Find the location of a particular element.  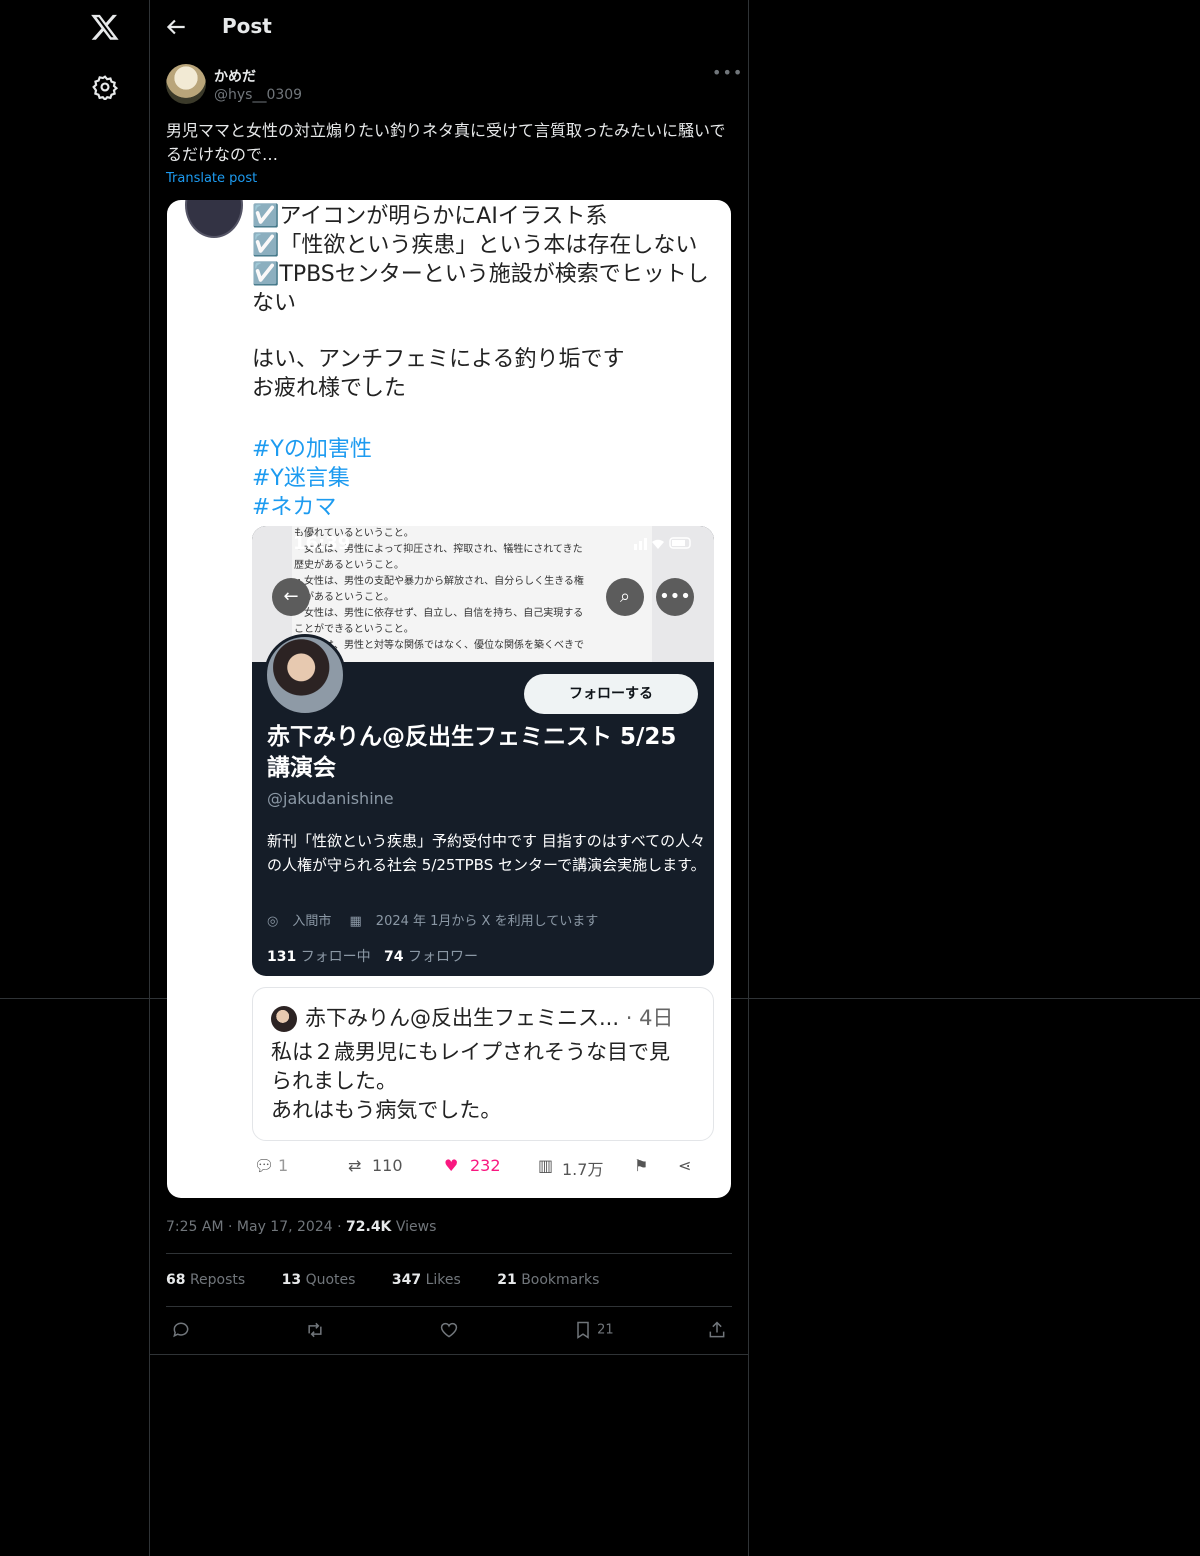

embedded-repost-icon: ⇄ is located at coordinates (355, 1165).